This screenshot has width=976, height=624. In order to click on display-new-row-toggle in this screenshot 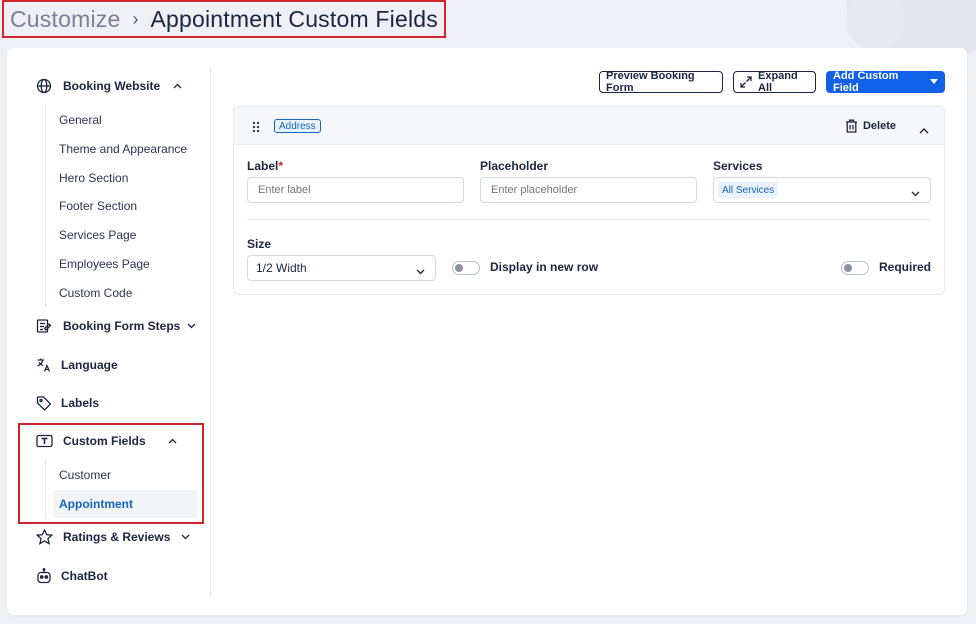, I will do `click(466, 268)`.